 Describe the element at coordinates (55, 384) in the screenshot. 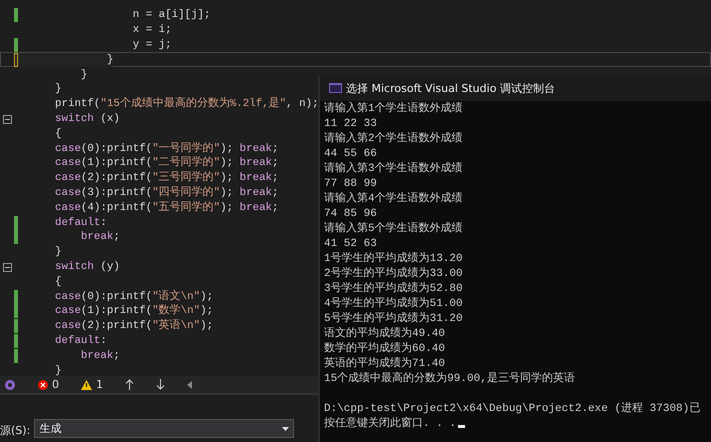

I see `error-count: 0` at that location.